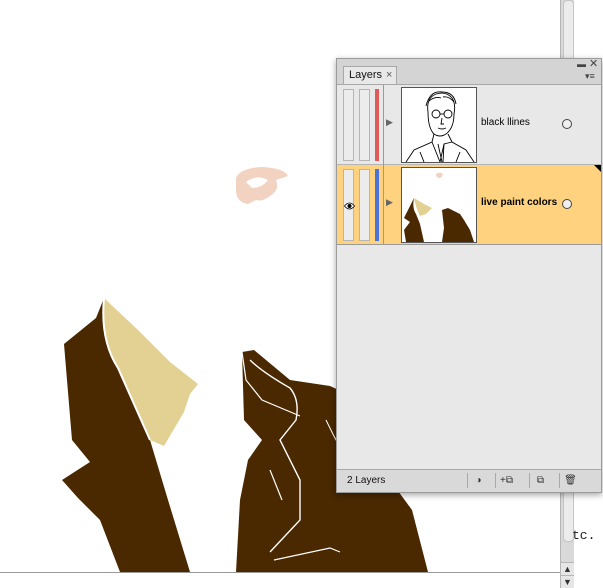 This screenshot has height=588, width=603. I want to click on tab-layers: Layers ×, so click(370, 75).